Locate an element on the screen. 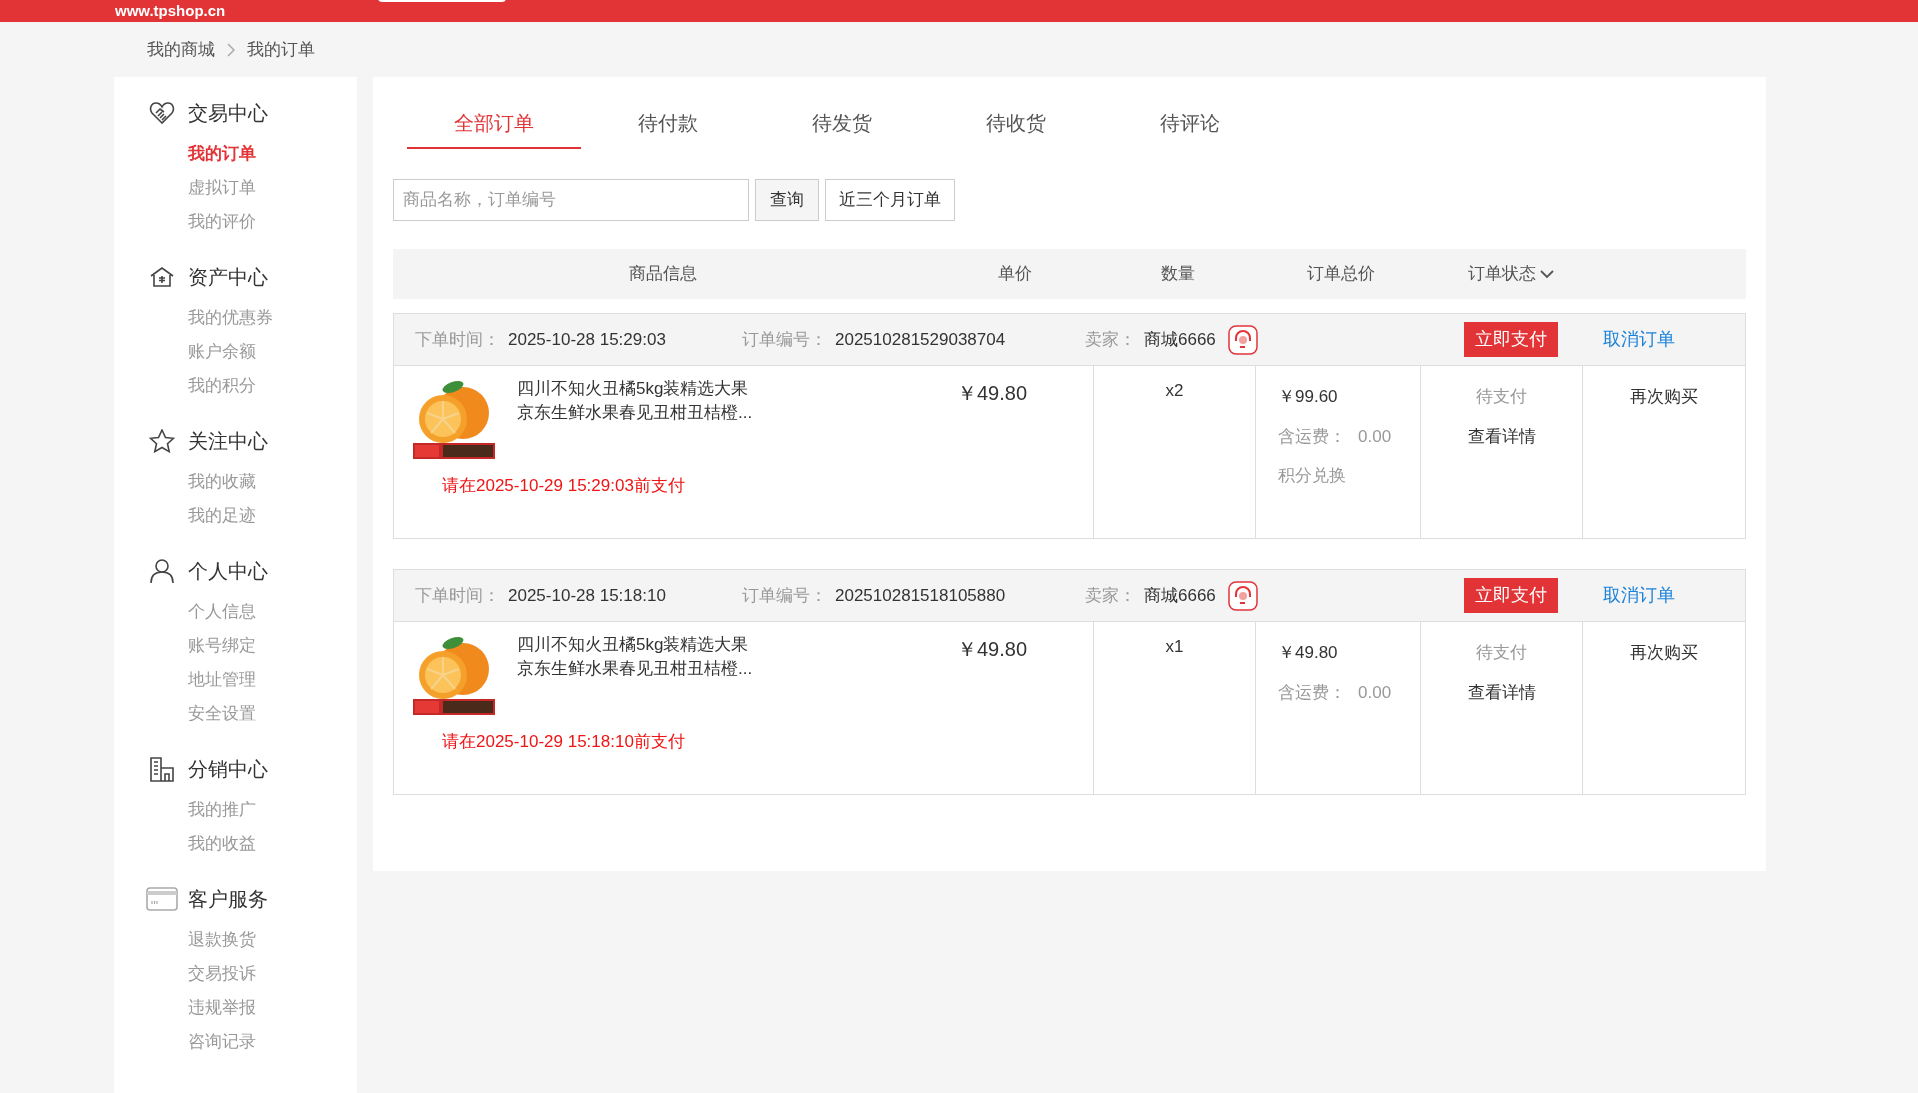 Image resolution: width=1918 pixels, height=1093 pixels. points-exchange: 积分兑换 is located at coordinates (1312, 476).